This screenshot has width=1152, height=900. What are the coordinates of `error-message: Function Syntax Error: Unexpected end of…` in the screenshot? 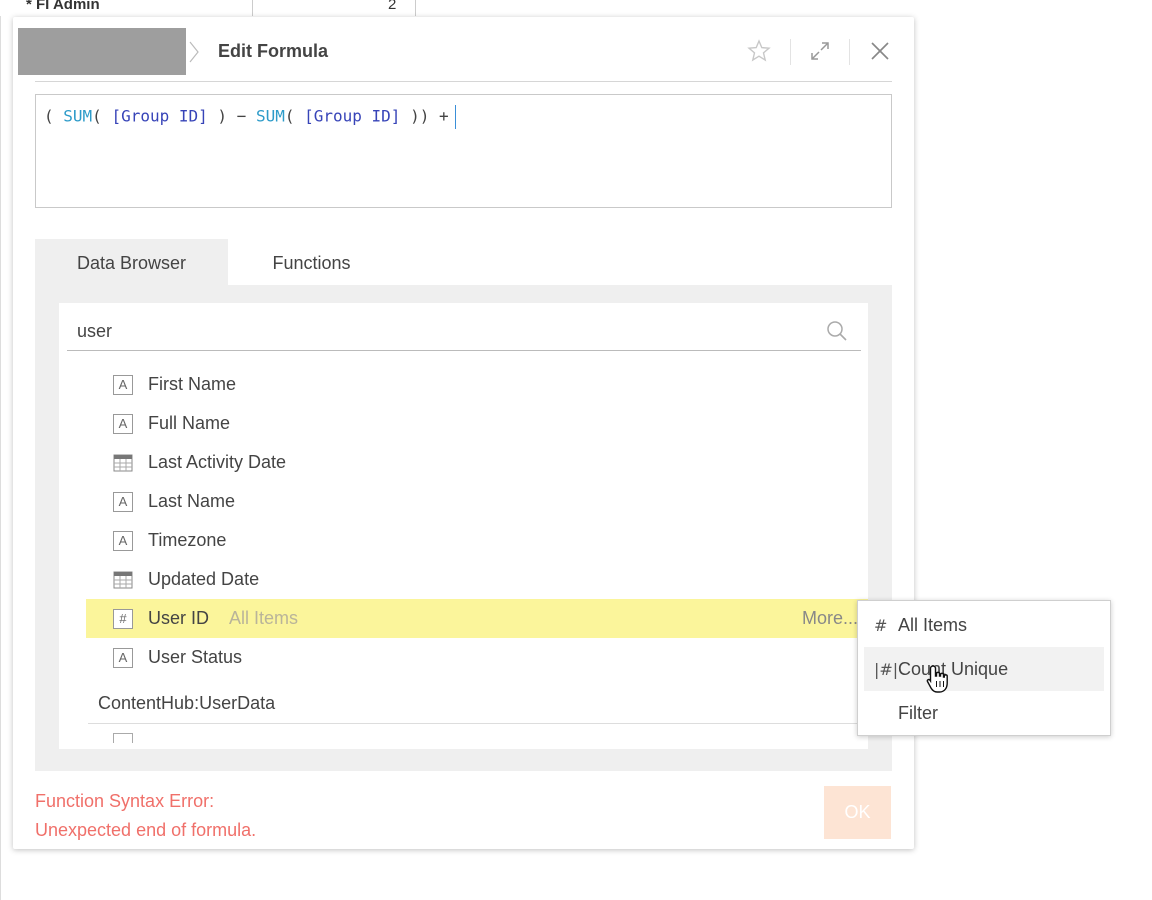 It's located at (145, 816).